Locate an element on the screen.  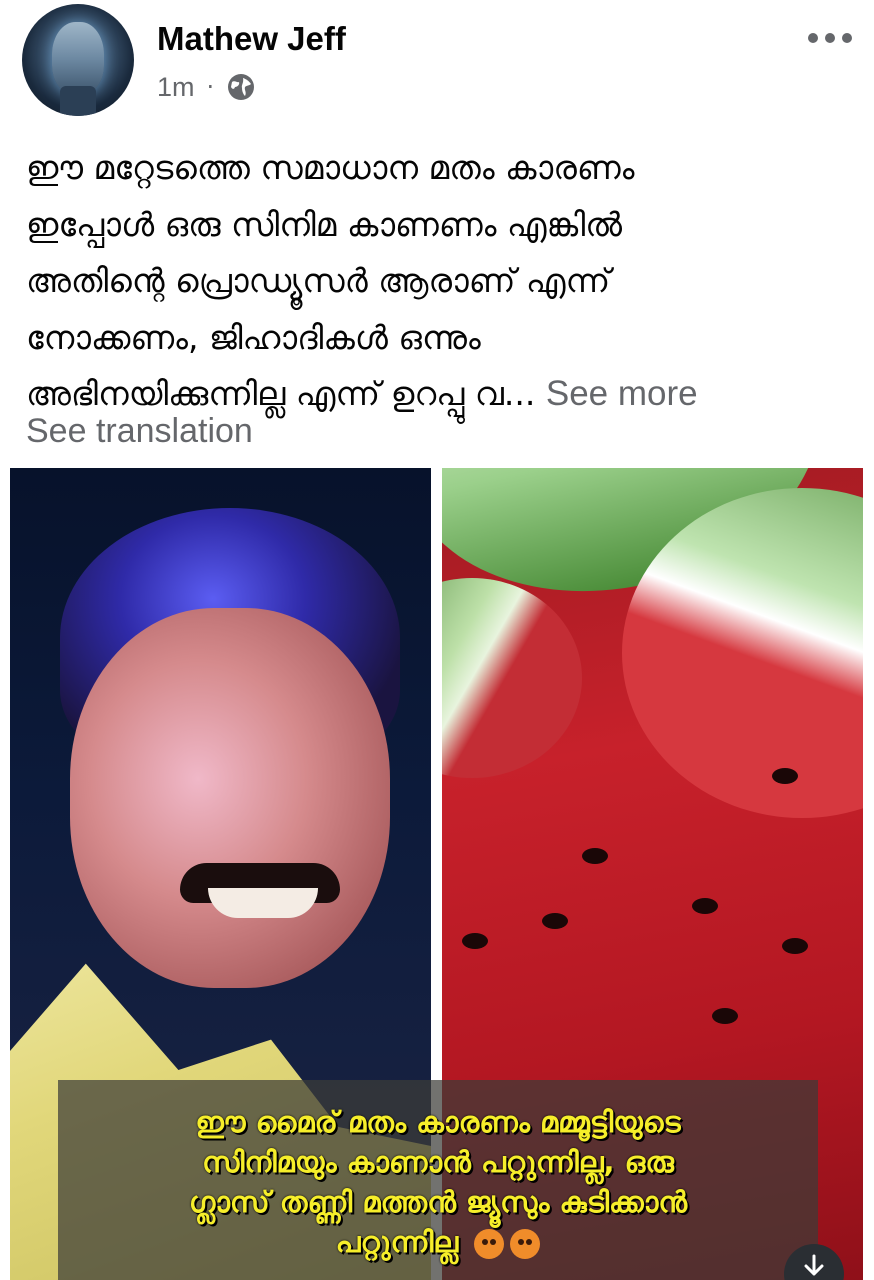
arrow-down-icon is located at coordinates (814, 1265).